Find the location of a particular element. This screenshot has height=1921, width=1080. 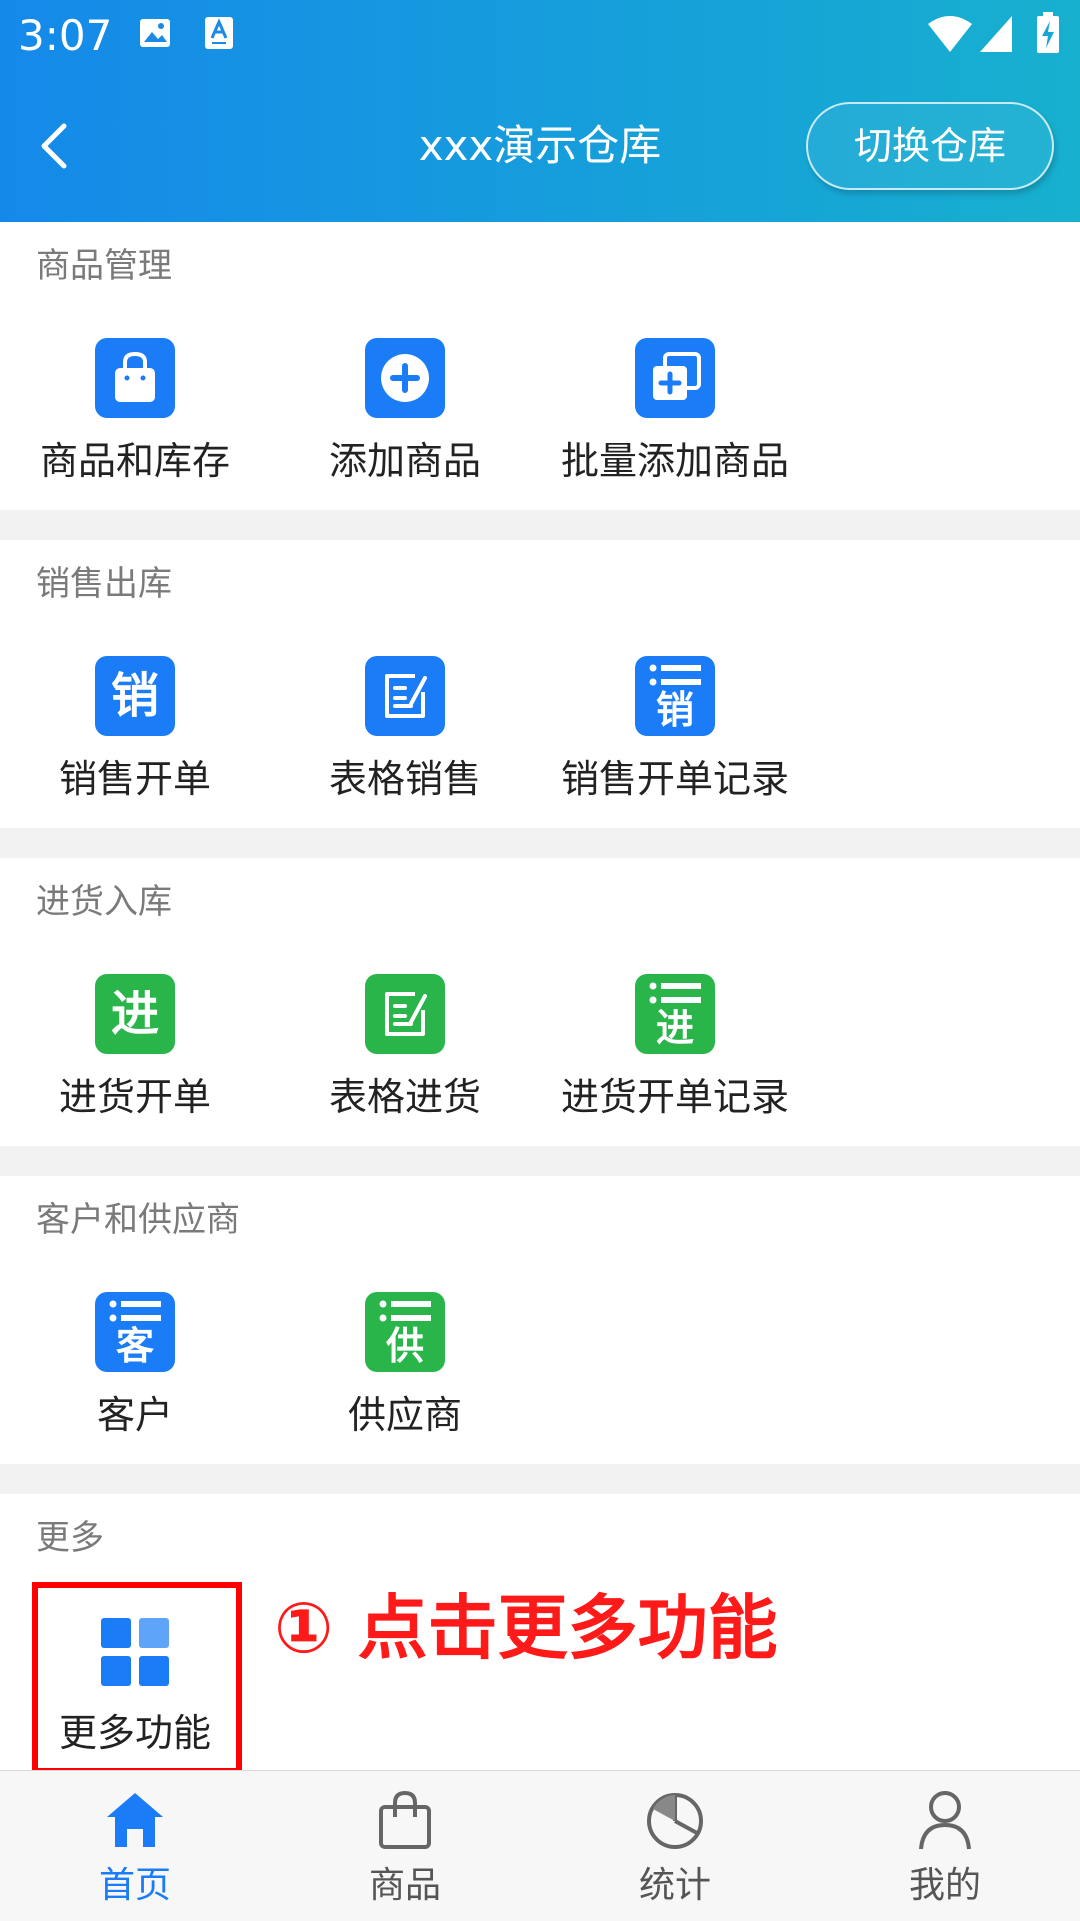

sales-order-records-entry: 销 销售开单记录 is located at coordinates (675, 684).